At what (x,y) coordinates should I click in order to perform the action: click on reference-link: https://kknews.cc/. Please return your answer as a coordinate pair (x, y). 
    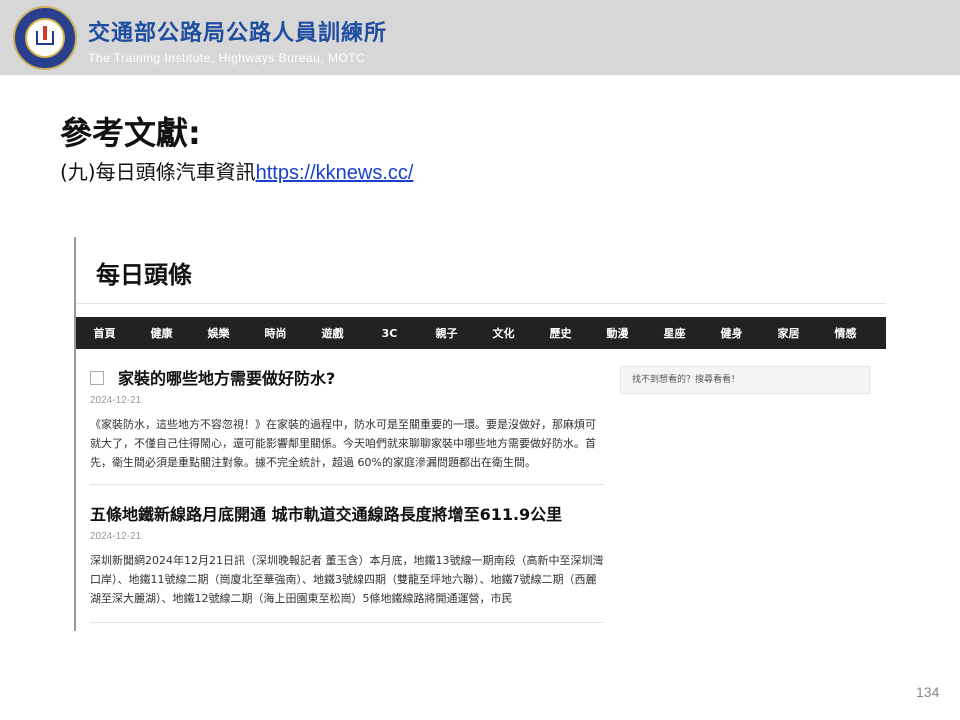
    Looking at the image, I should click on (335, 173).